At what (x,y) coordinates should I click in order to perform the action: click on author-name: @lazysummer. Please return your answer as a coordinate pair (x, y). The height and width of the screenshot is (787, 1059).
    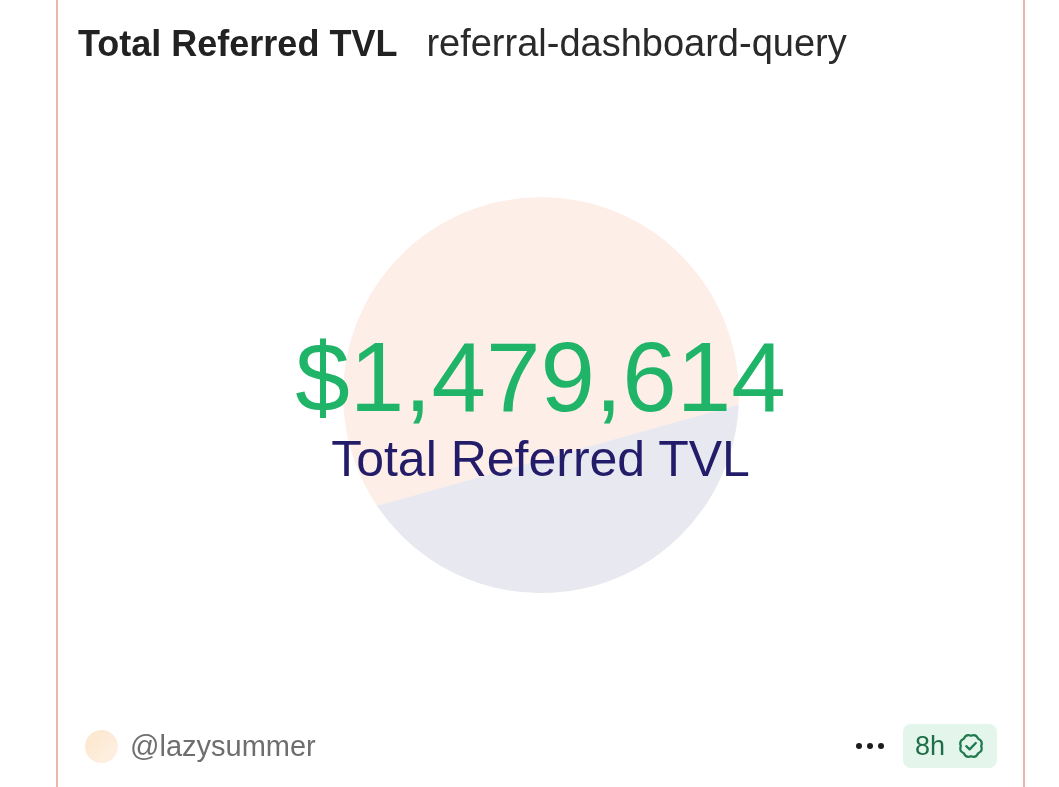
    Looking at the image, I should click on (223, 746).